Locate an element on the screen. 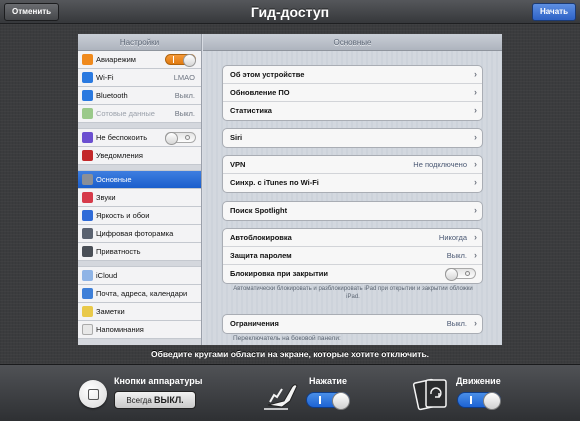 The width and height of the screenshot is (580, 421). touch-toggle is located at coordinates (328, 401).